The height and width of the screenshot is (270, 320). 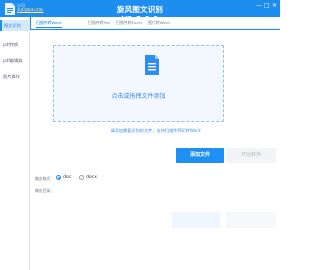 I want to click on maximize-icon: □, so click(x=267, y=6).